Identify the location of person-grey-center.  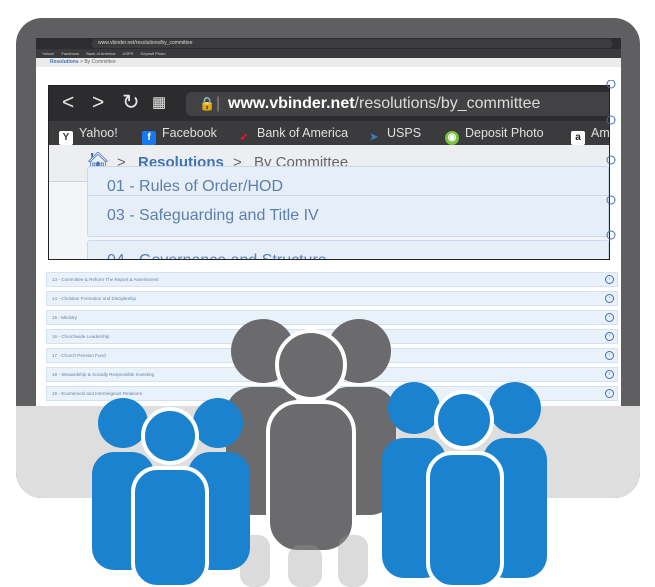
(311, 441).